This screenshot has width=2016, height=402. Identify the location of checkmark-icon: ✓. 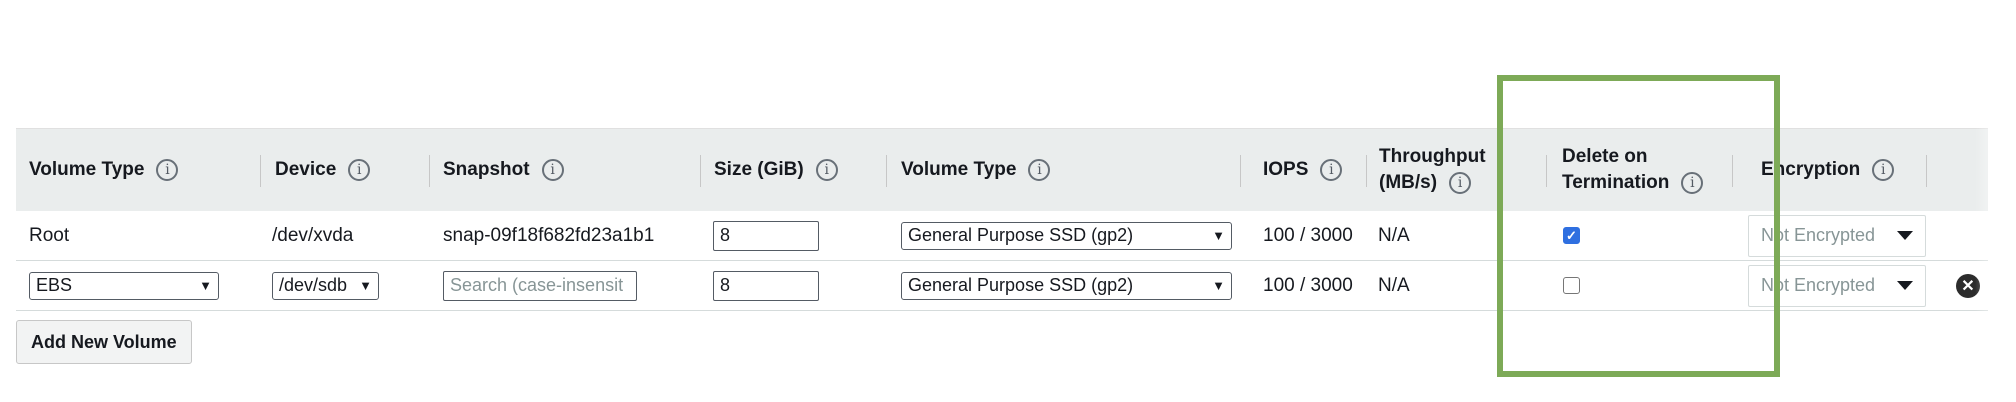
(1571, 235).